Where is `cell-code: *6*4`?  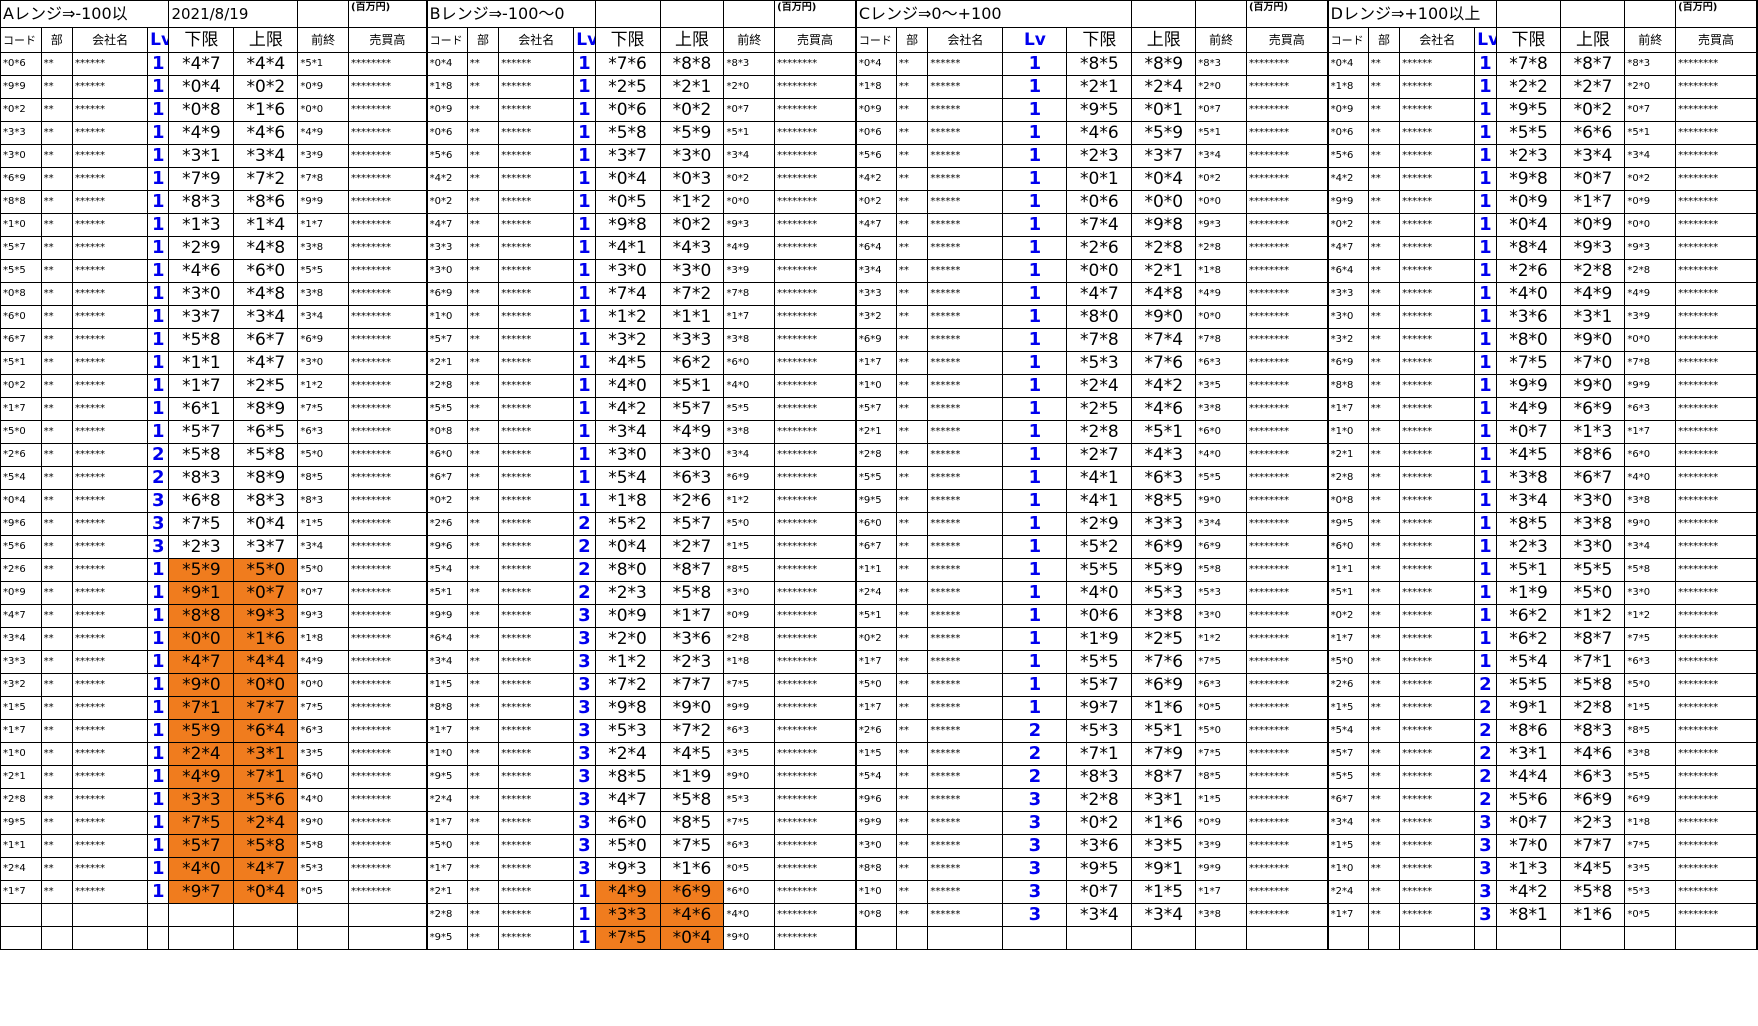
cell-code: *6*4 is located at coordinates (1348, 271).